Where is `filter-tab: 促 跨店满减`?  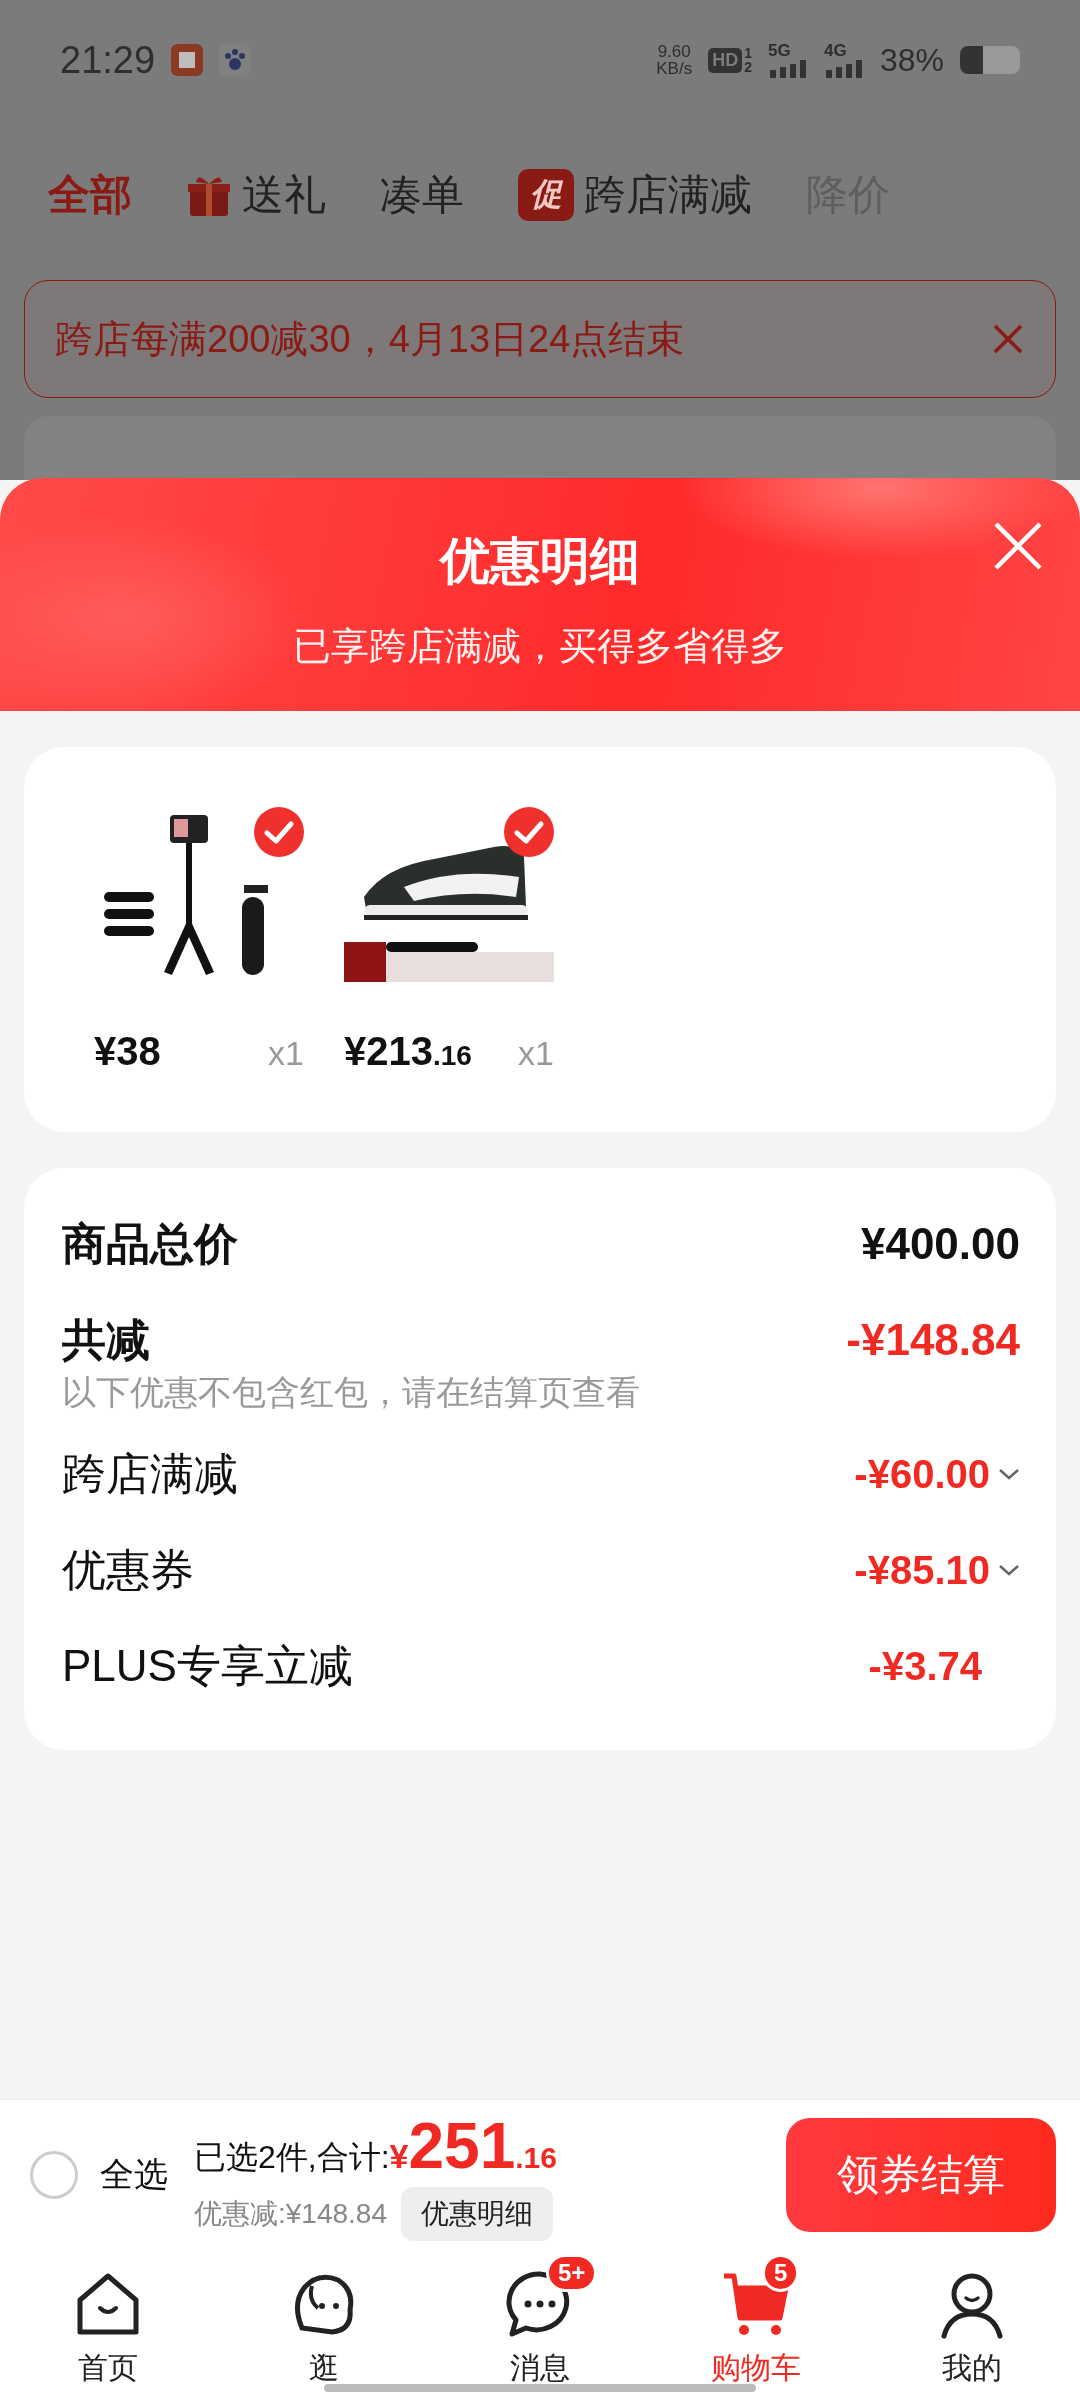 filter-tab: 促 跨店满减 is located at coordinates (635, 195).